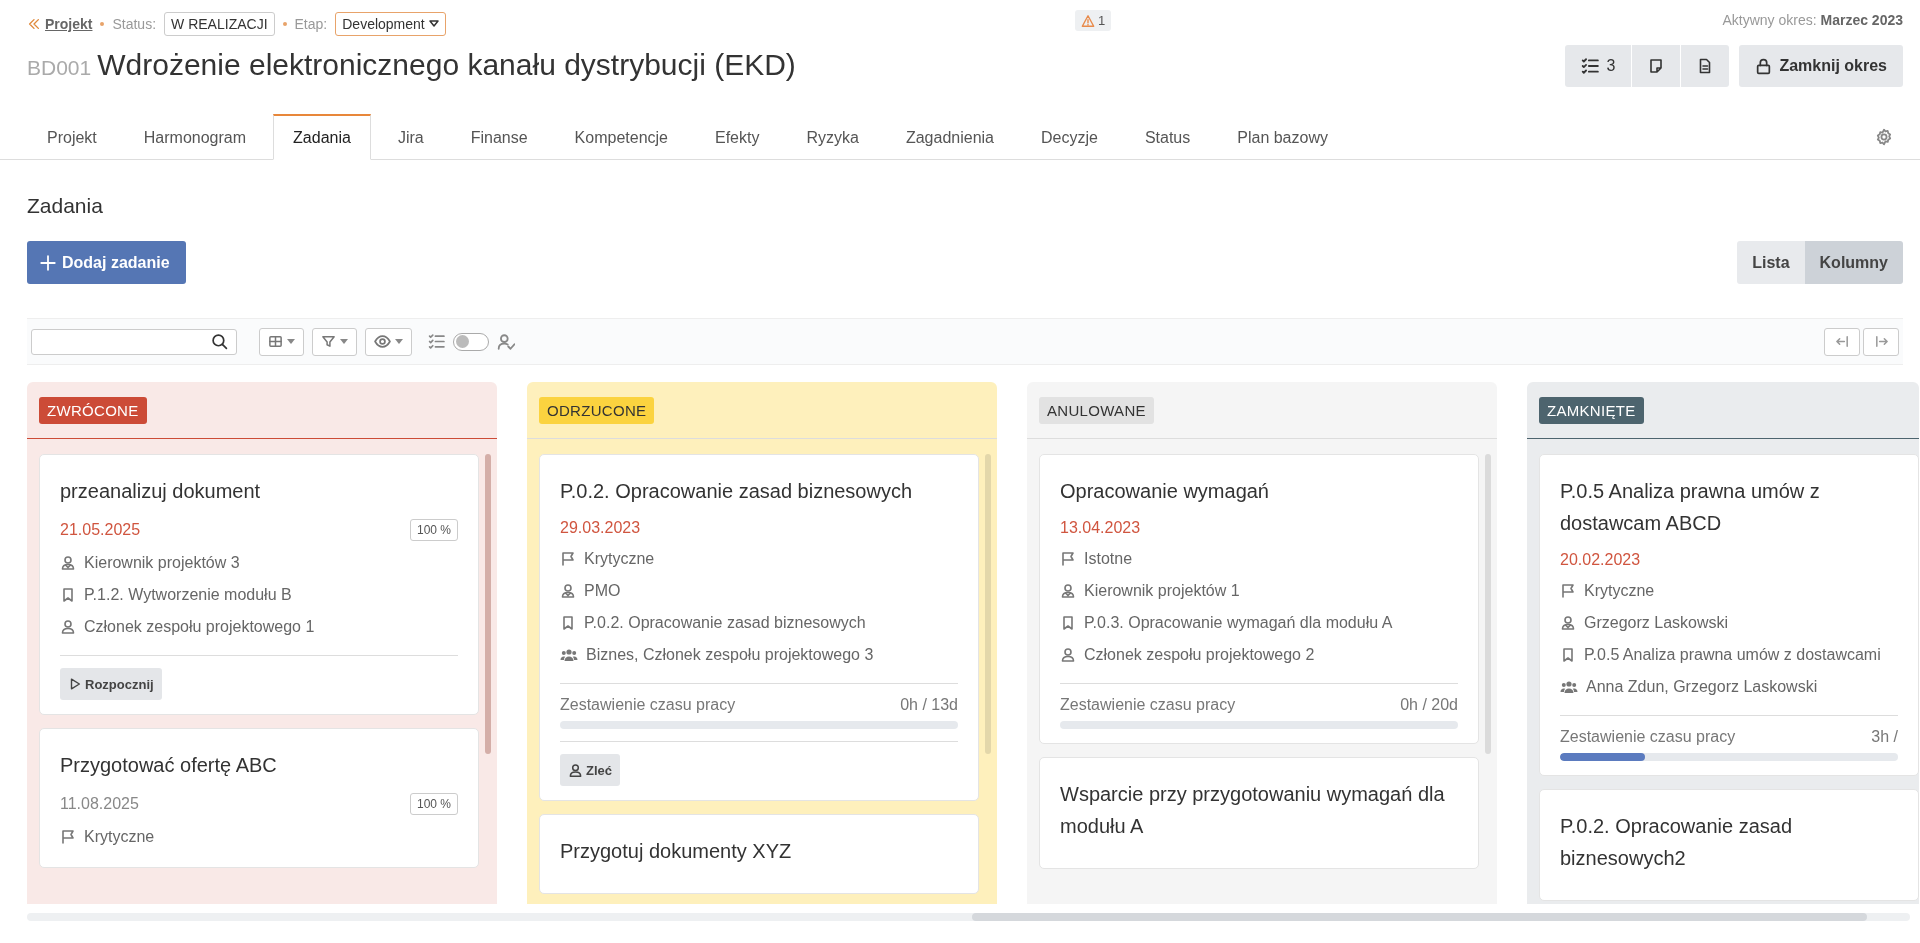 The width and height of the screenshot is (1920, 943). Describe the element at coordinates (1165, 491) in the screenshot. I see `card-title: Opracowanie wymagań` at that location.